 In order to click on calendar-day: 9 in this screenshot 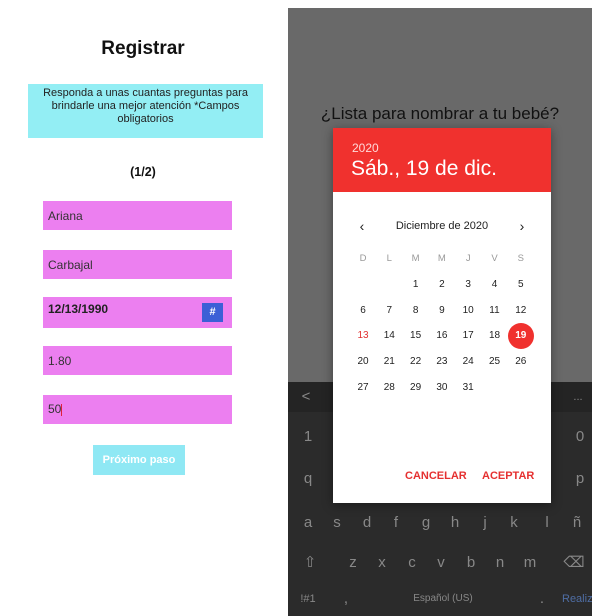, I will do `click(442, 311)`.